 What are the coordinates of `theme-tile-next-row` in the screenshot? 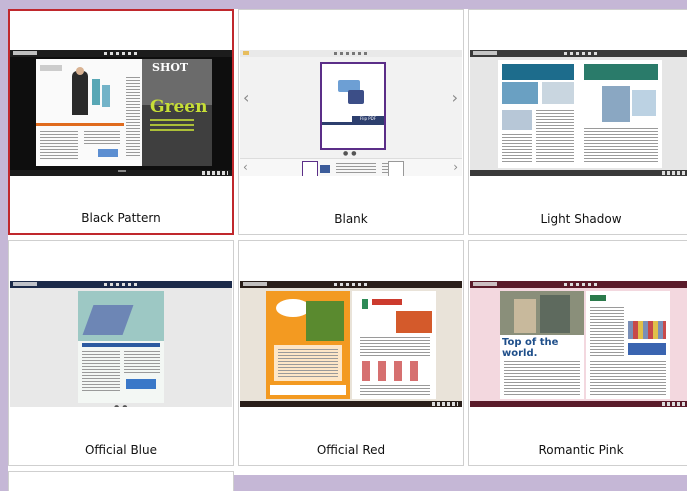 It's located at (121, 481).